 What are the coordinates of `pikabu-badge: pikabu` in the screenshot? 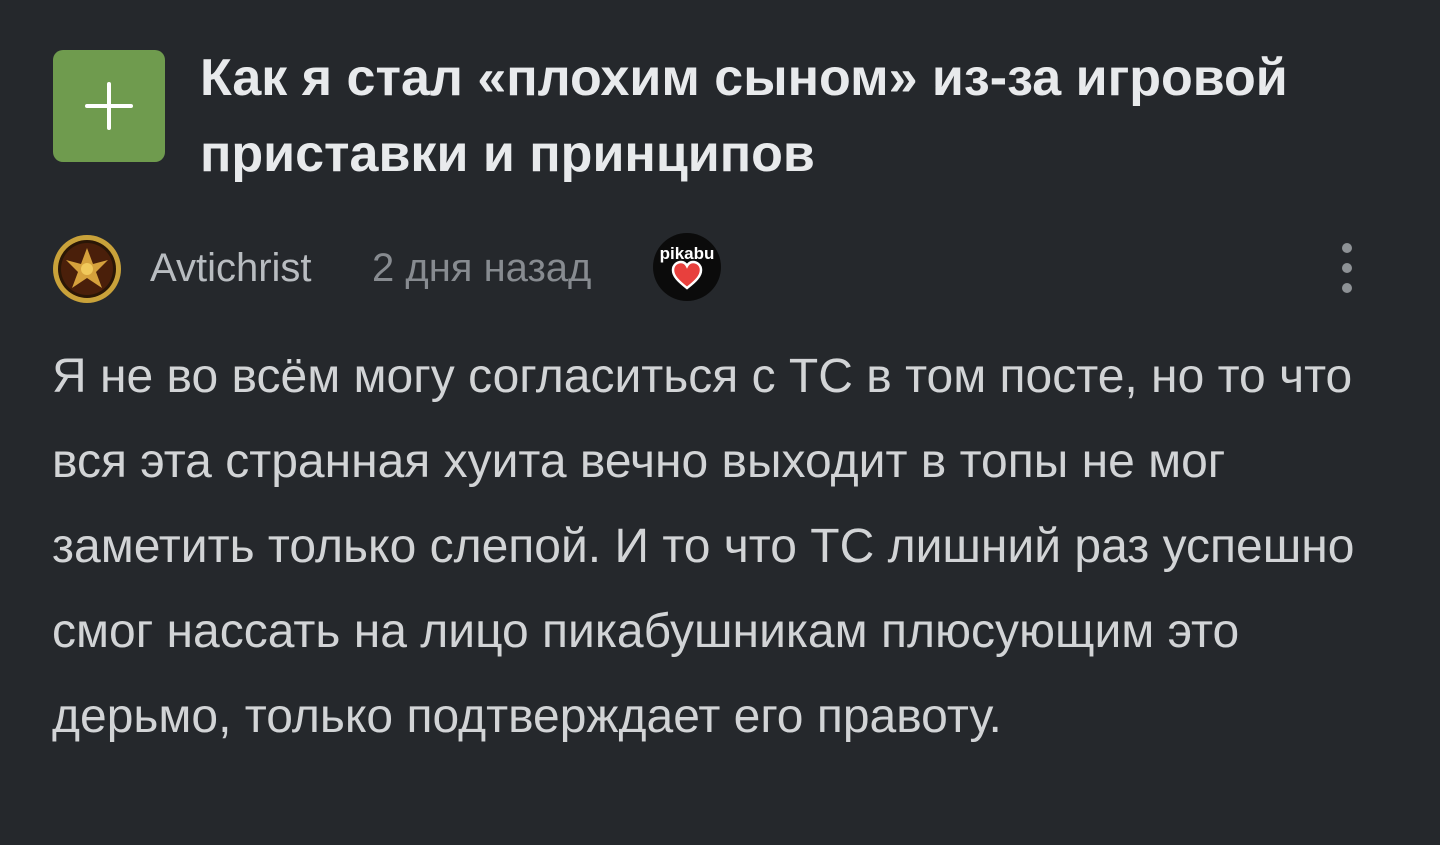 It's located at (687, 267).